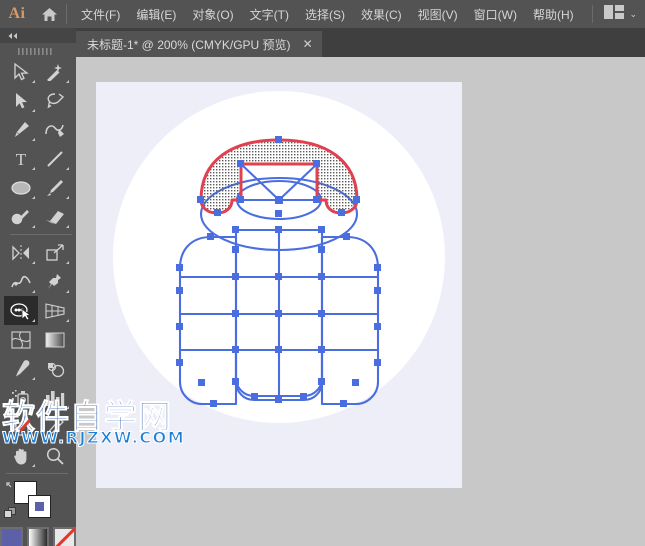 This screenshot has height=546, width=645. I want to click on menu-view: 视图(V), so click(438, 14).